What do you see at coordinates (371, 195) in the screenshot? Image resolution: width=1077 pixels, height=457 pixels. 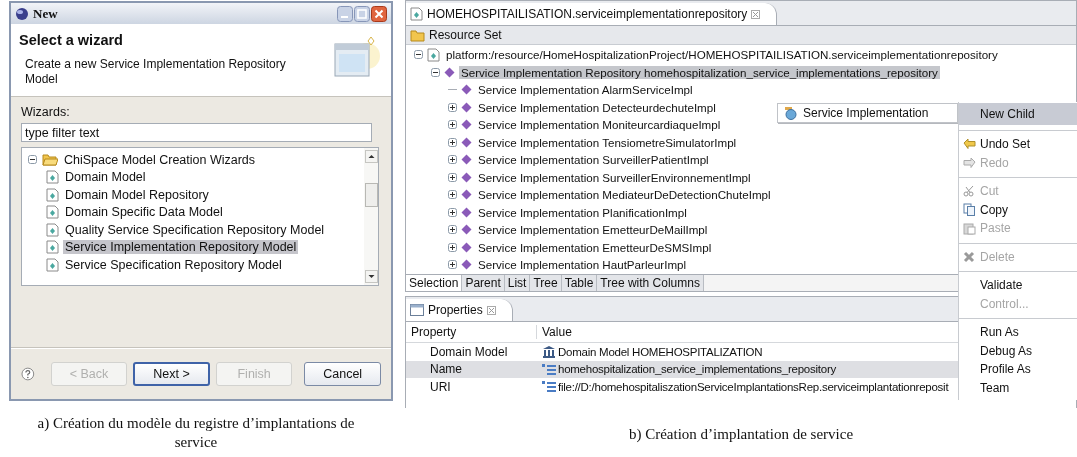 I see `scroll-thumb` at bounding box center [371, 195].